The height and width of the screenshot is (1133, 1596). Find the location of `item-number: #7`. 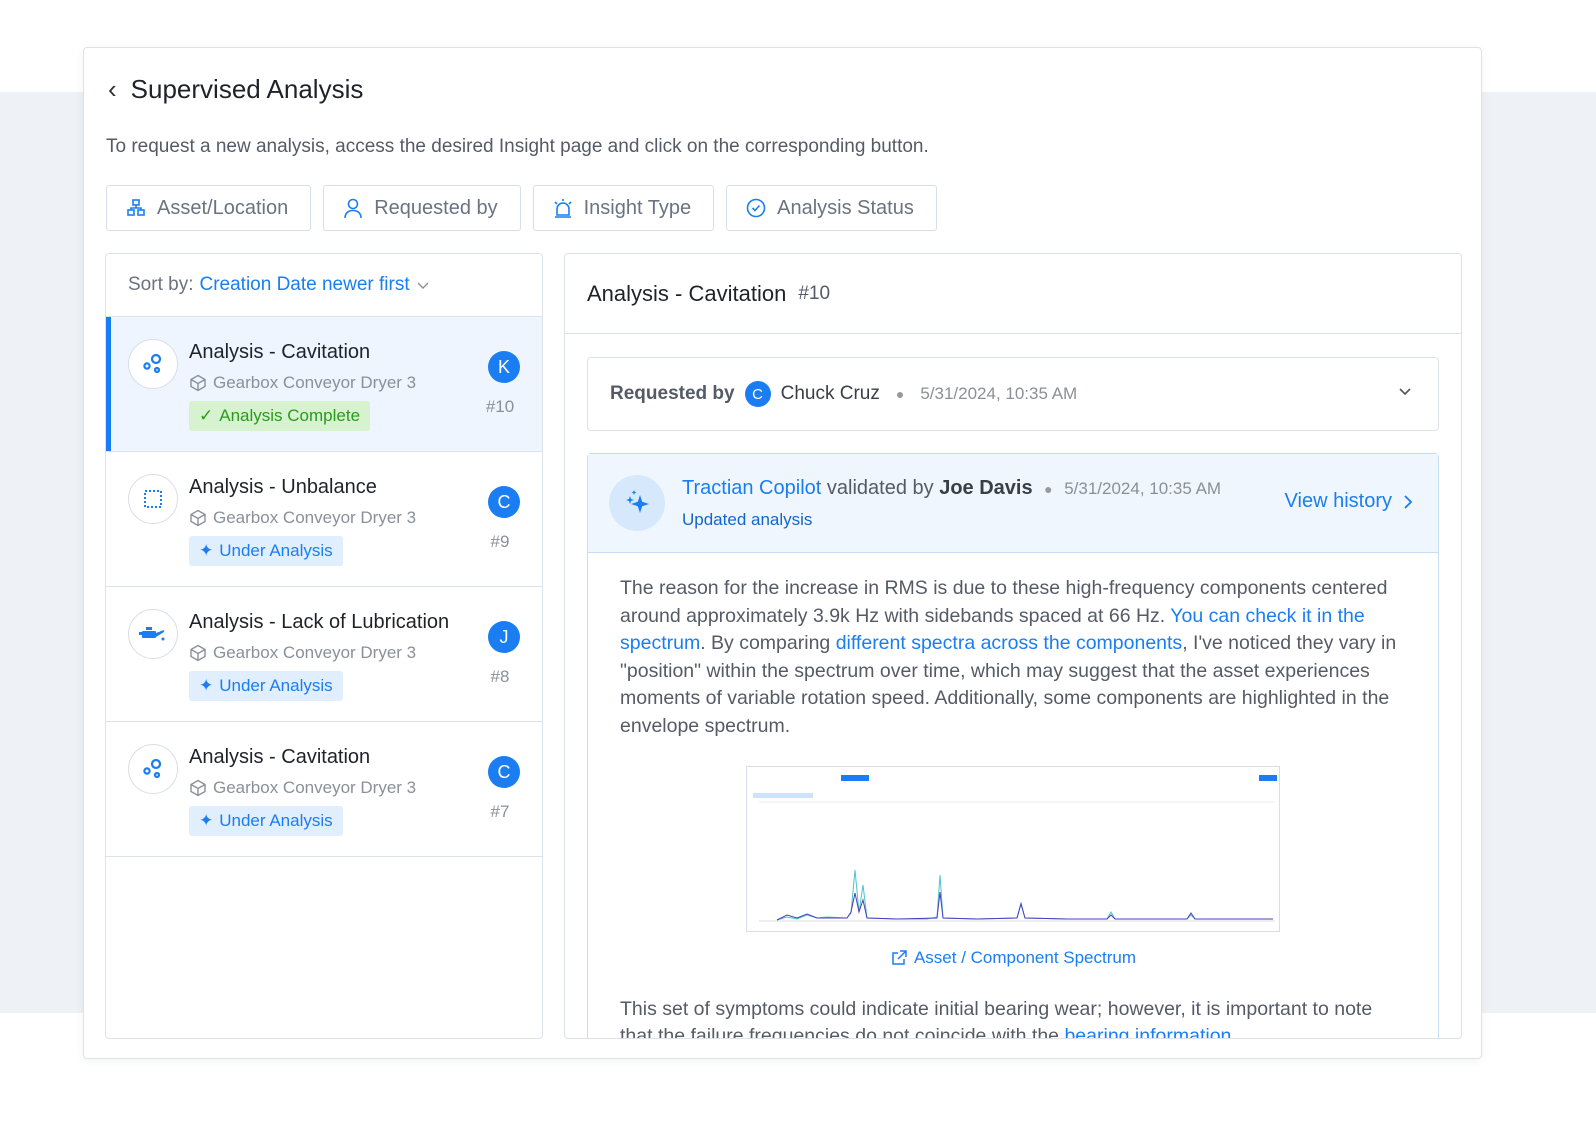

item-number: #7 is located at coordinates (500, 811).